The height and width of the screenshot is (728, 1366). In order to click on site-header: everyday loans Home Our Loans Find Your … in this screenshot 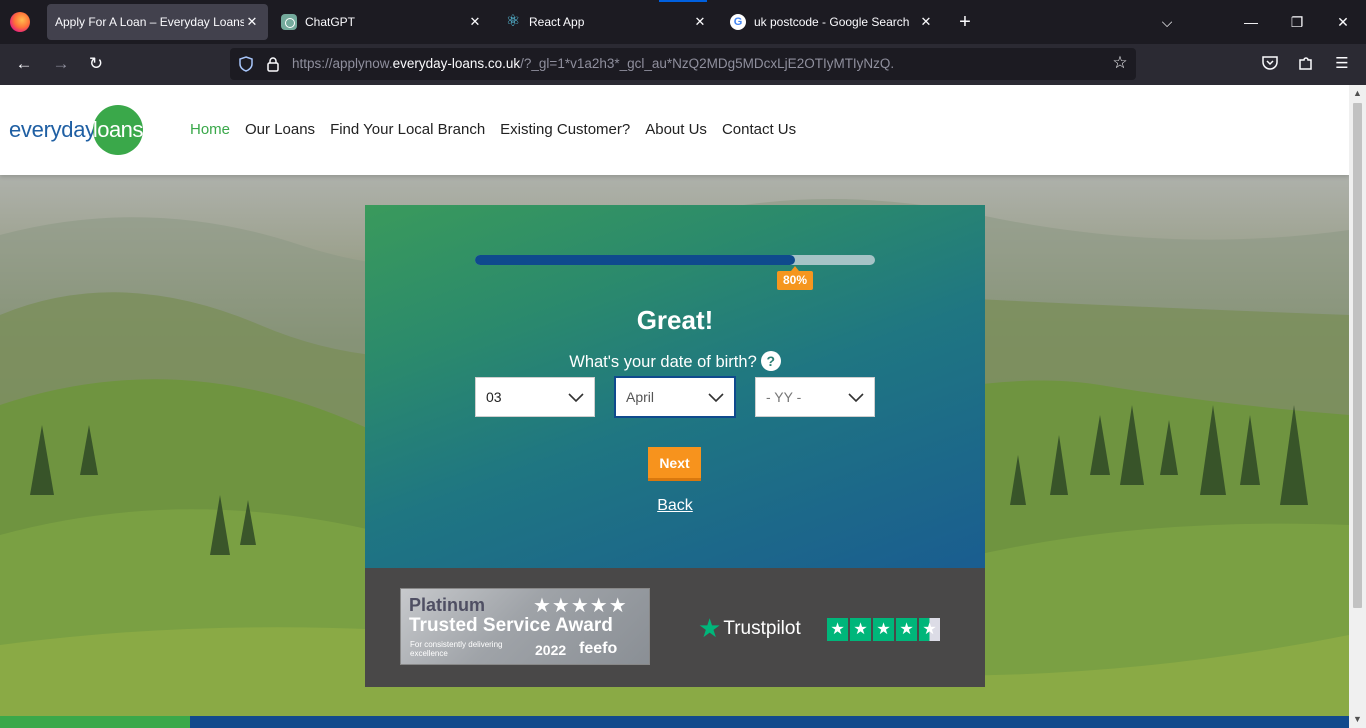, I will do `click(674, 130)`.